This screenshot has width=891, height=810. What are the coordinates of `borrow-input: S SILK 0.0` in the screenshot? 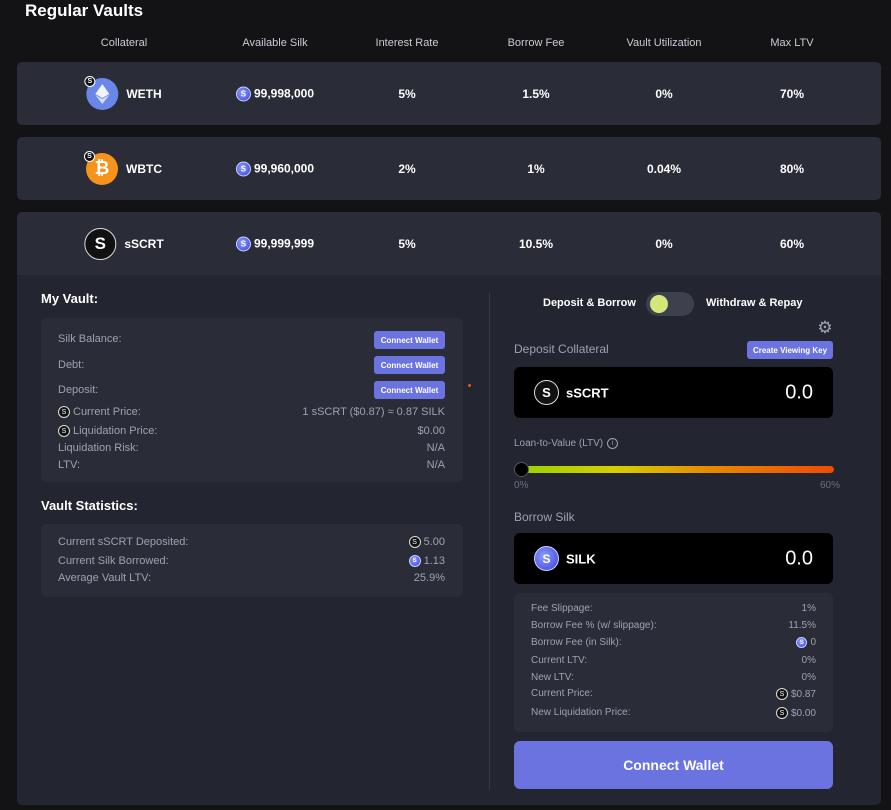 It's located at (673, 558).